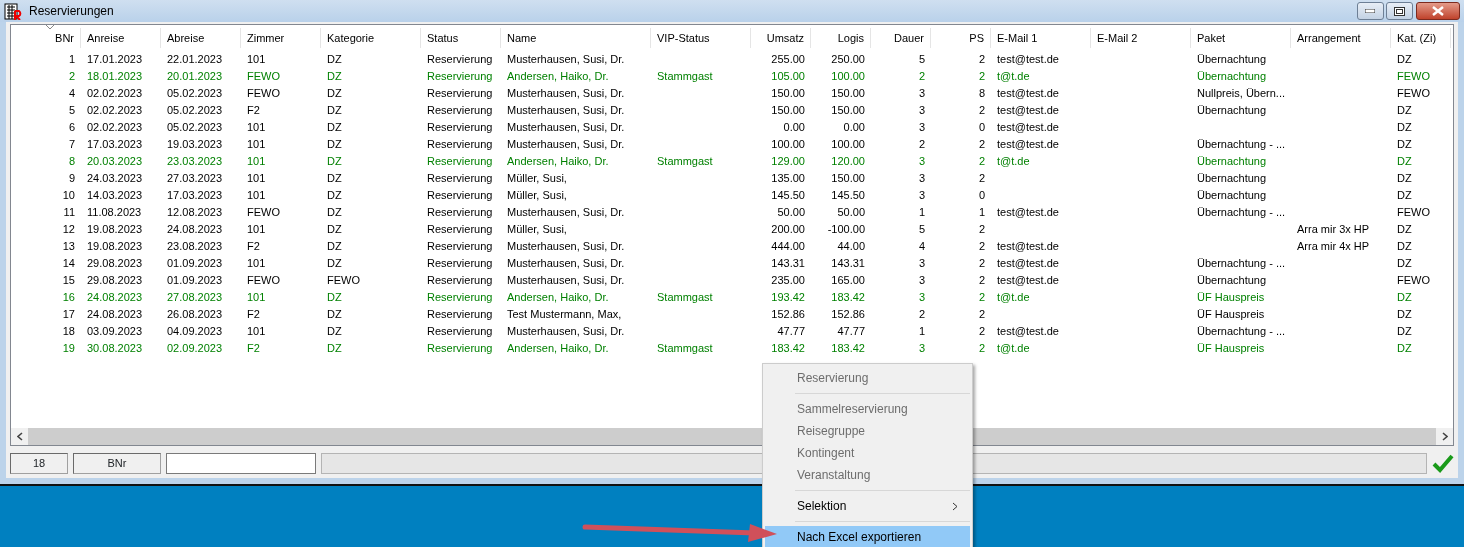  What do you see at coordinates (701, 38) in the screenshot?
I see `column-header: VIP-Status` at bounding box center [701, 38].